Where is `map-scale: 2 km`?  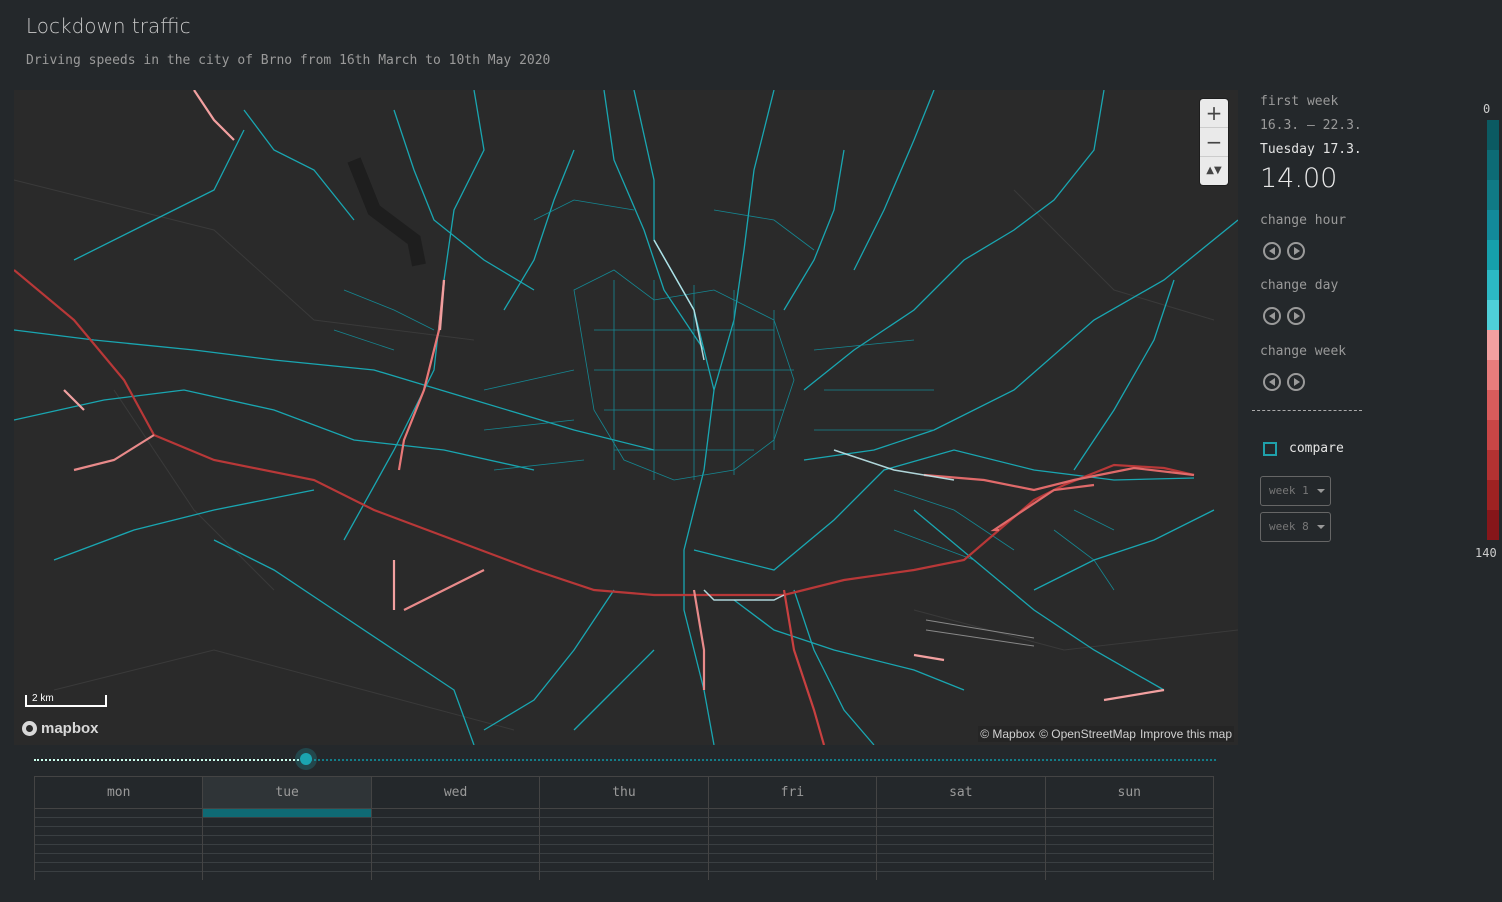
map-scale: 2 km is located at coordinates (66, 700).